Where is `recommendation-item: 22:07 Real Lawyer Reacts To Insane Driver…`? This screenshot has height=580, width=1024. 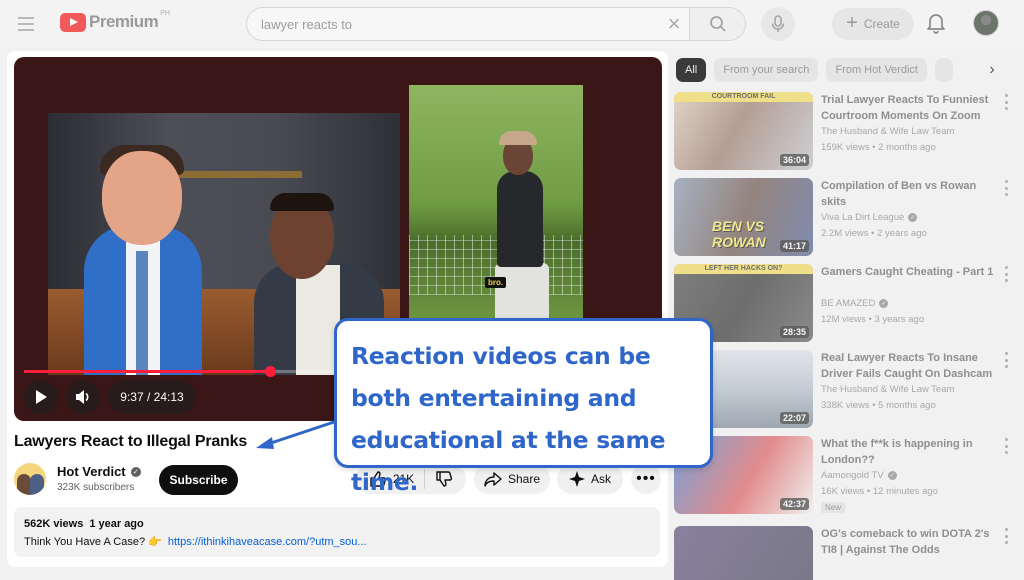
recommendation-item: 22:07 Real Lawyer Reacts To Insane Driver… is located at coordinates (846, 390).